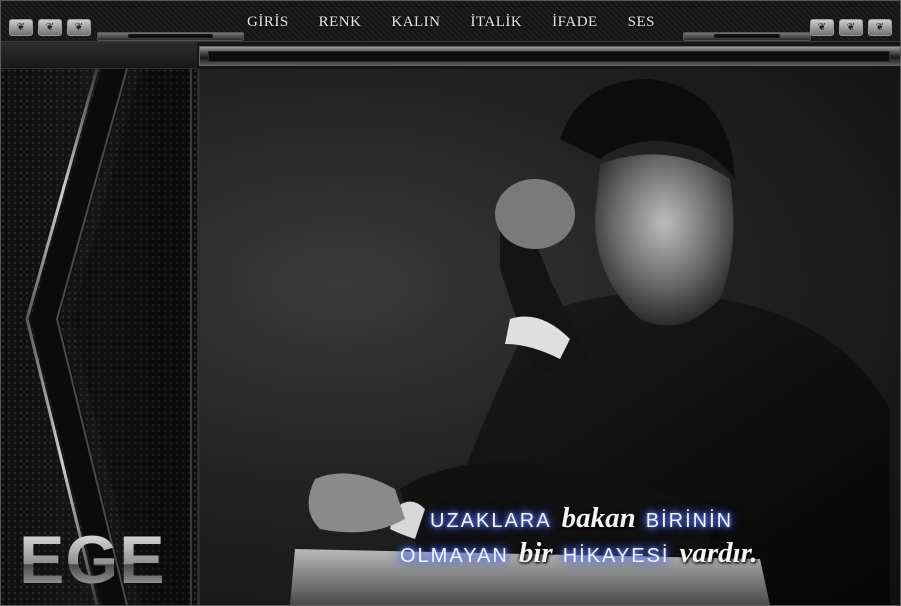 This screenshot has height=606, width=901. Describe the element at coordinates (747, 36) in the screenshot. I see `decorative-slider-right` at that location.